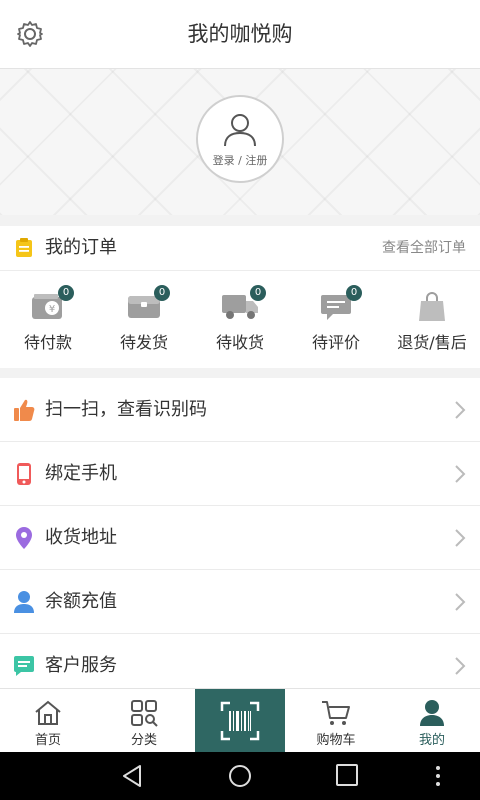 This screenshot has width=480, height=800. Describe the element at coordinates (240, 160) in the screenshot. I see `login-register-label: 登录 / 注册` at that location.